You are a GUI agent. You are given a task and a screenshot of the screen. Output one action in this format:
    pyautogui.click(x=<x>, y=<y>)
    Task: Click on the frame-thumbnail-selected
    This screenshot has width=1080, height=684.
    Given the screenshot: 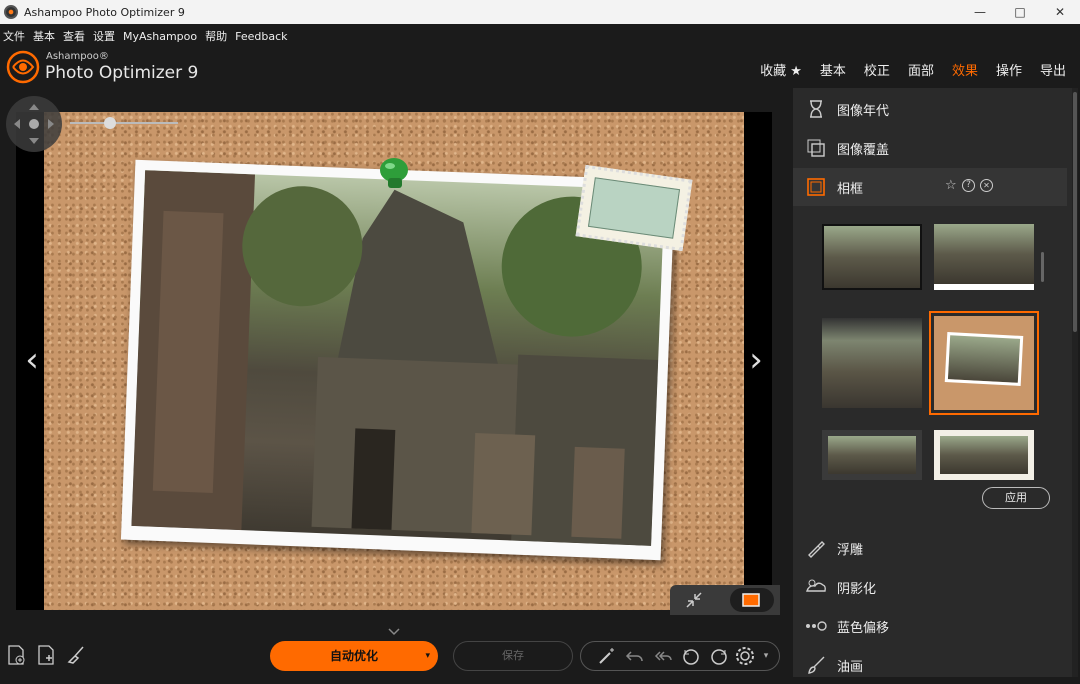 What is the action you would take?
    pyautogui.click(x=984, y=363)
    